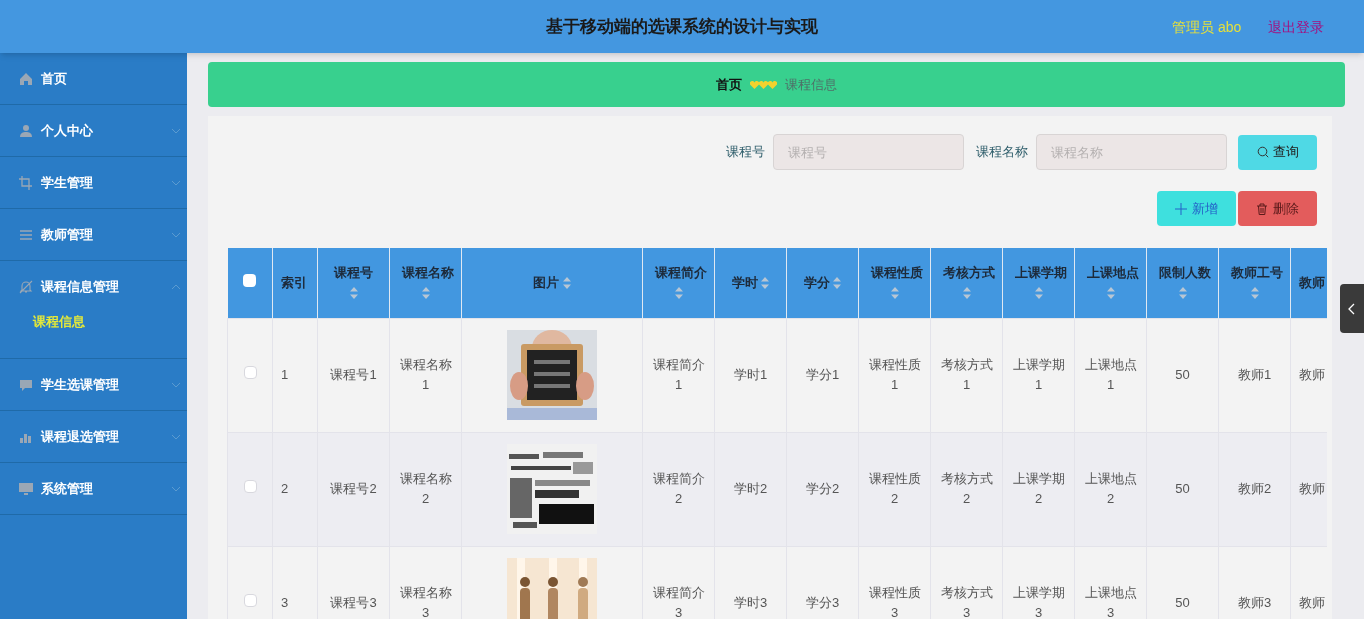 Image resolution: width=1364 pixels, height=619 pixels. I want to click on table-cell: 考核方式3, so click(966, 602).